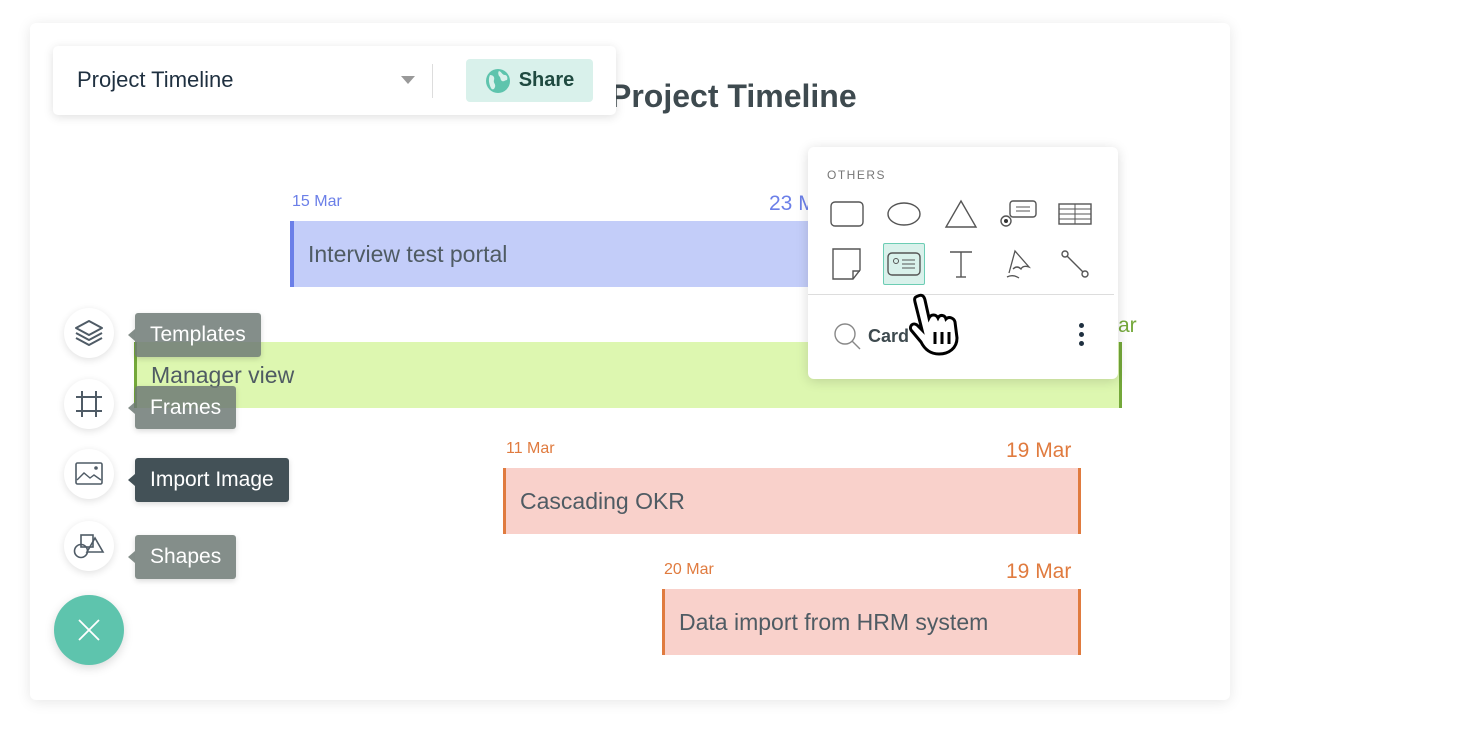 This screenshot has width=1483, height=737. I want to click on document-name-dropdown: Project Timeline, so click(155, 80).